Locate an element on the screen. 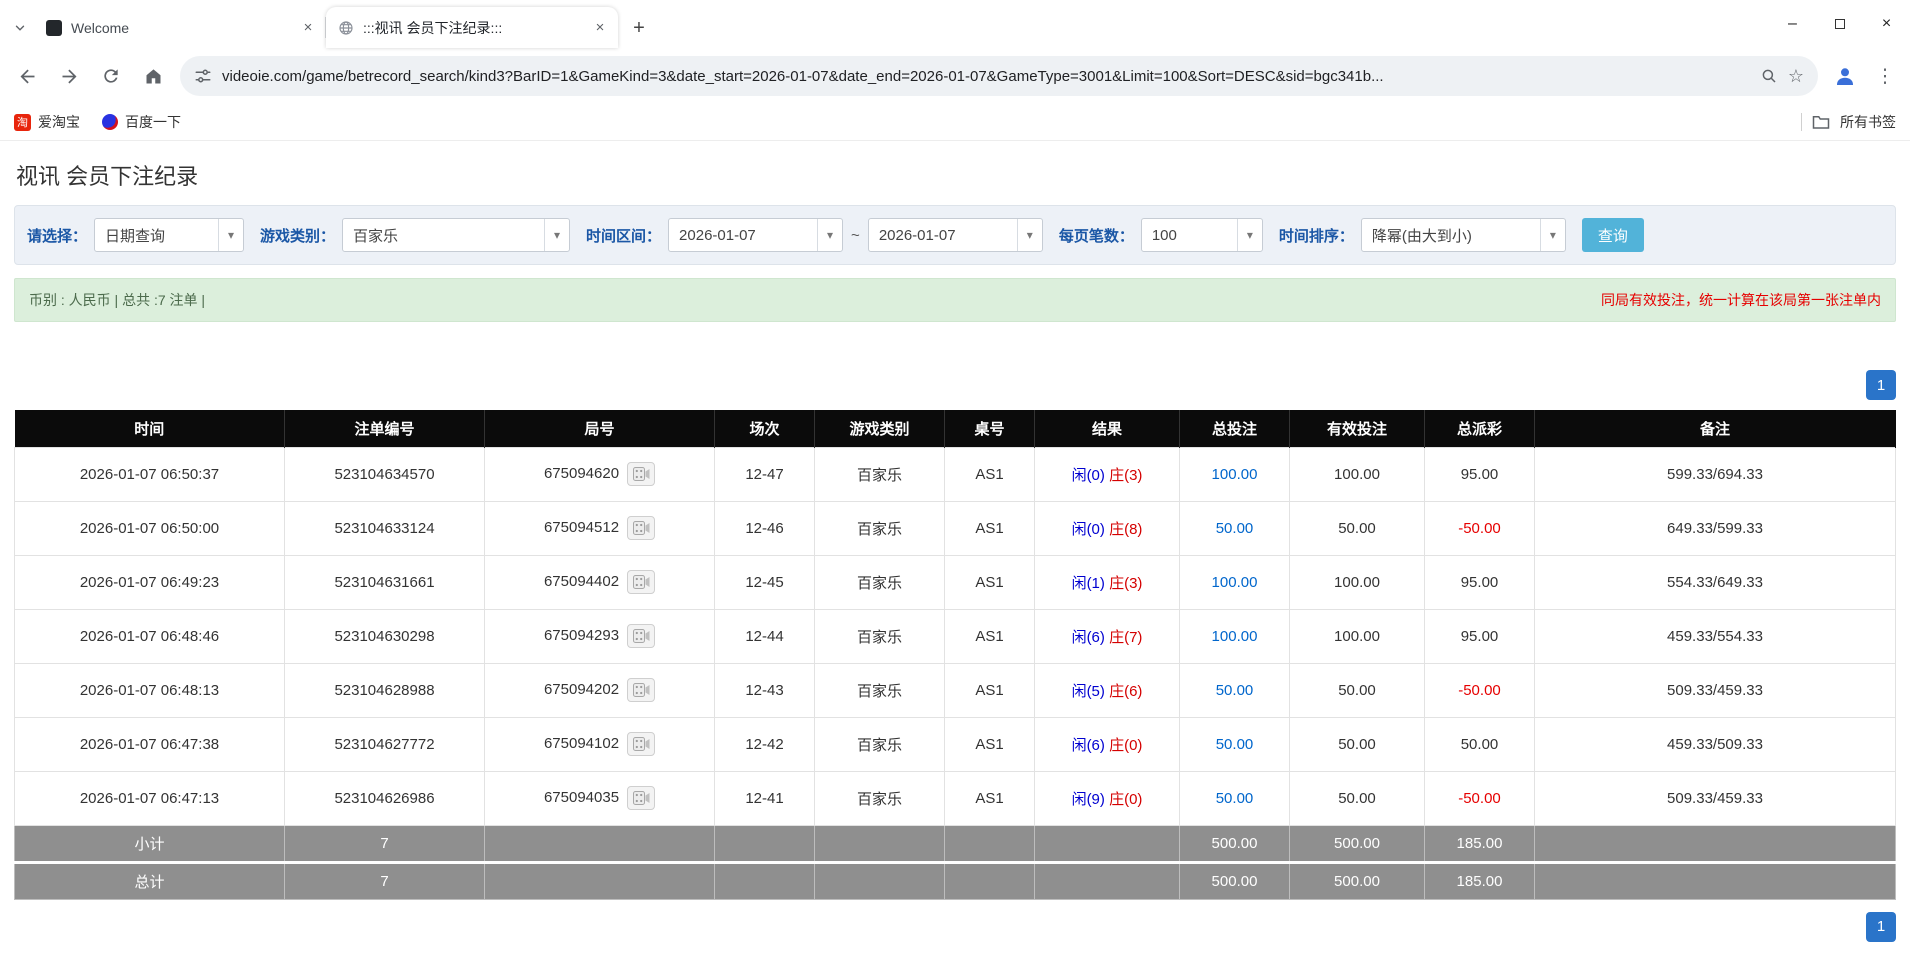 This screenshot has width=1910, height=968. subtotal-total-bet: 500.00 is located at coordinates (1234, 843).